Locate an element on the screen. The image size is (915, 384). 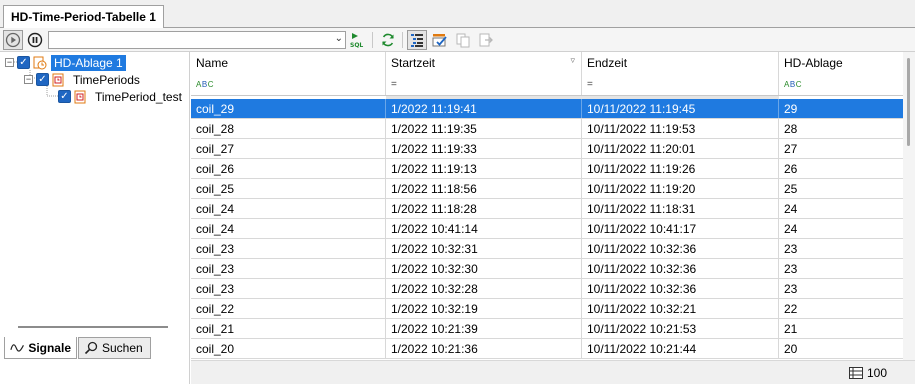
filter-cell-endzeit: = is located at coordinates (680, 84).